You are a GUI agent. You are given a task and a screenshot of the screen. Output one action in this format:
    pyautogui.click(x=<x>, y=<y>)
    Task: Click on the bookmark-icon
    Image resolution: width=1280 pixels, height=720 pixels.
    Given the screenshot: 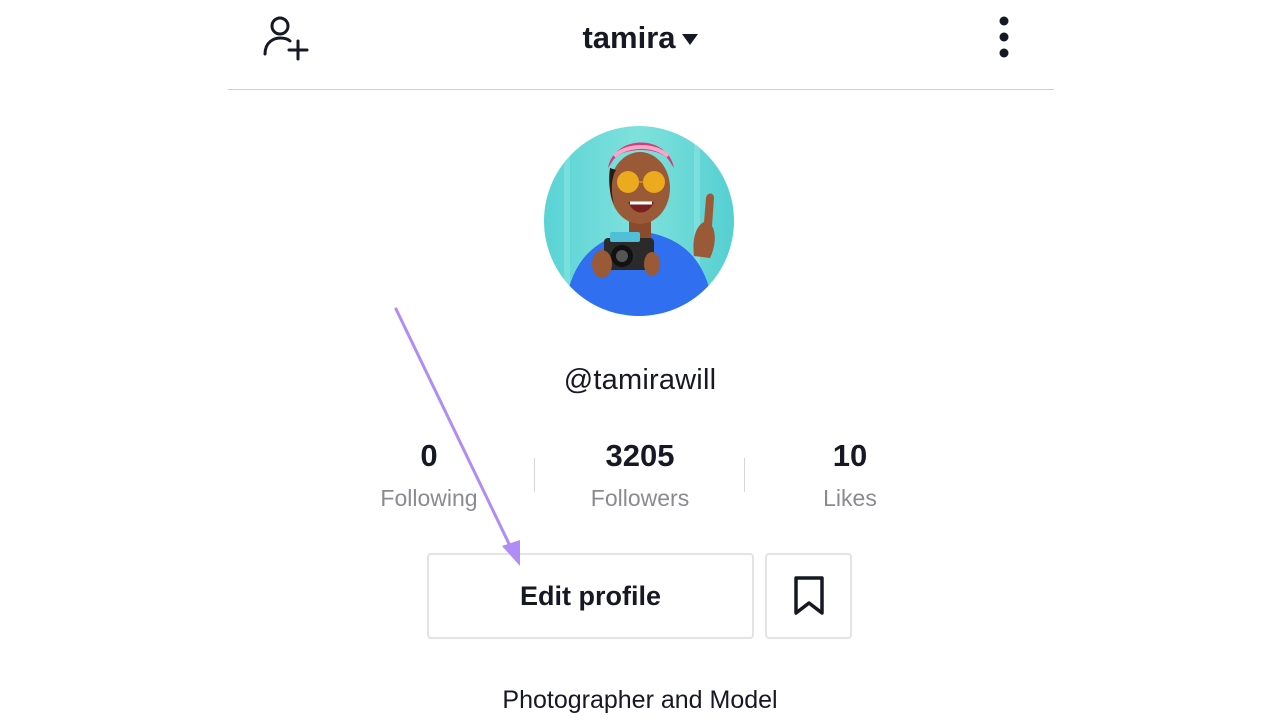 What is the action you would take?
    pyautogui.click(x=808, y=595)
    